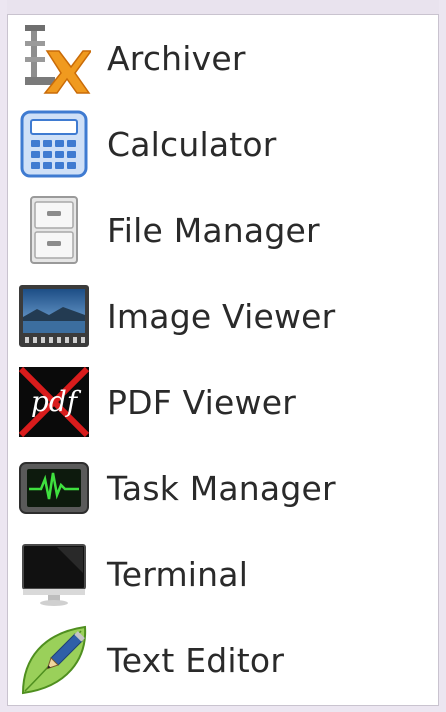 The image size is (446, 712). I want to click on menu-item-calculator: Calculator, so click(223, 144).